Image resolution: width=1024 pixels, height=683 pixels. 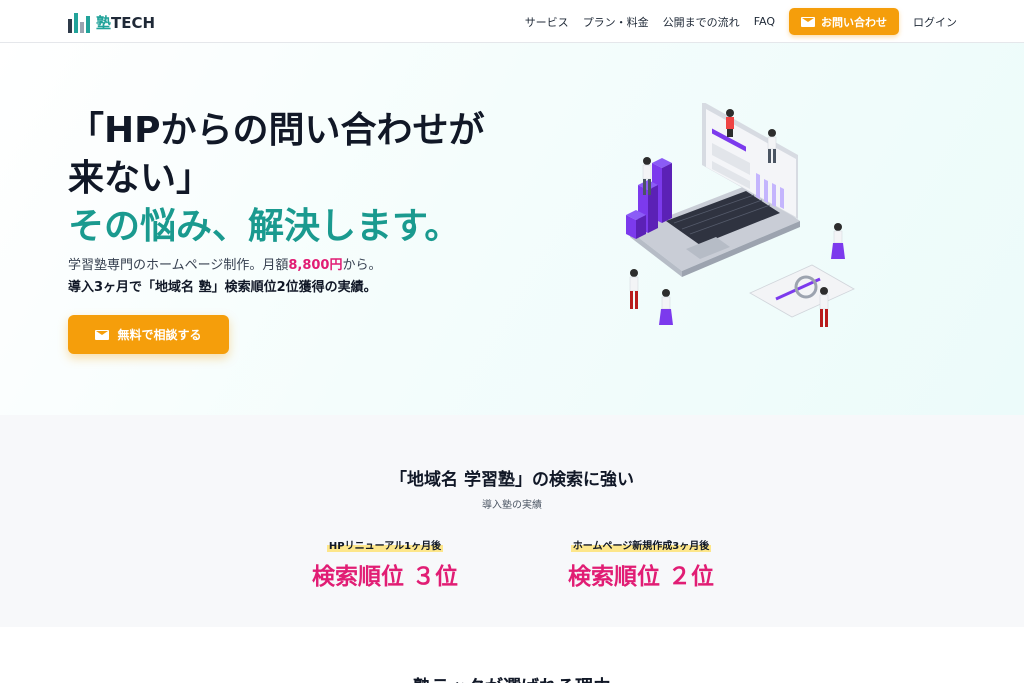 What do you see at coordinates (384, 577) in the screenshot?
I see `stat-value: 検索順位 ３位` at bounding box center [384, 577].